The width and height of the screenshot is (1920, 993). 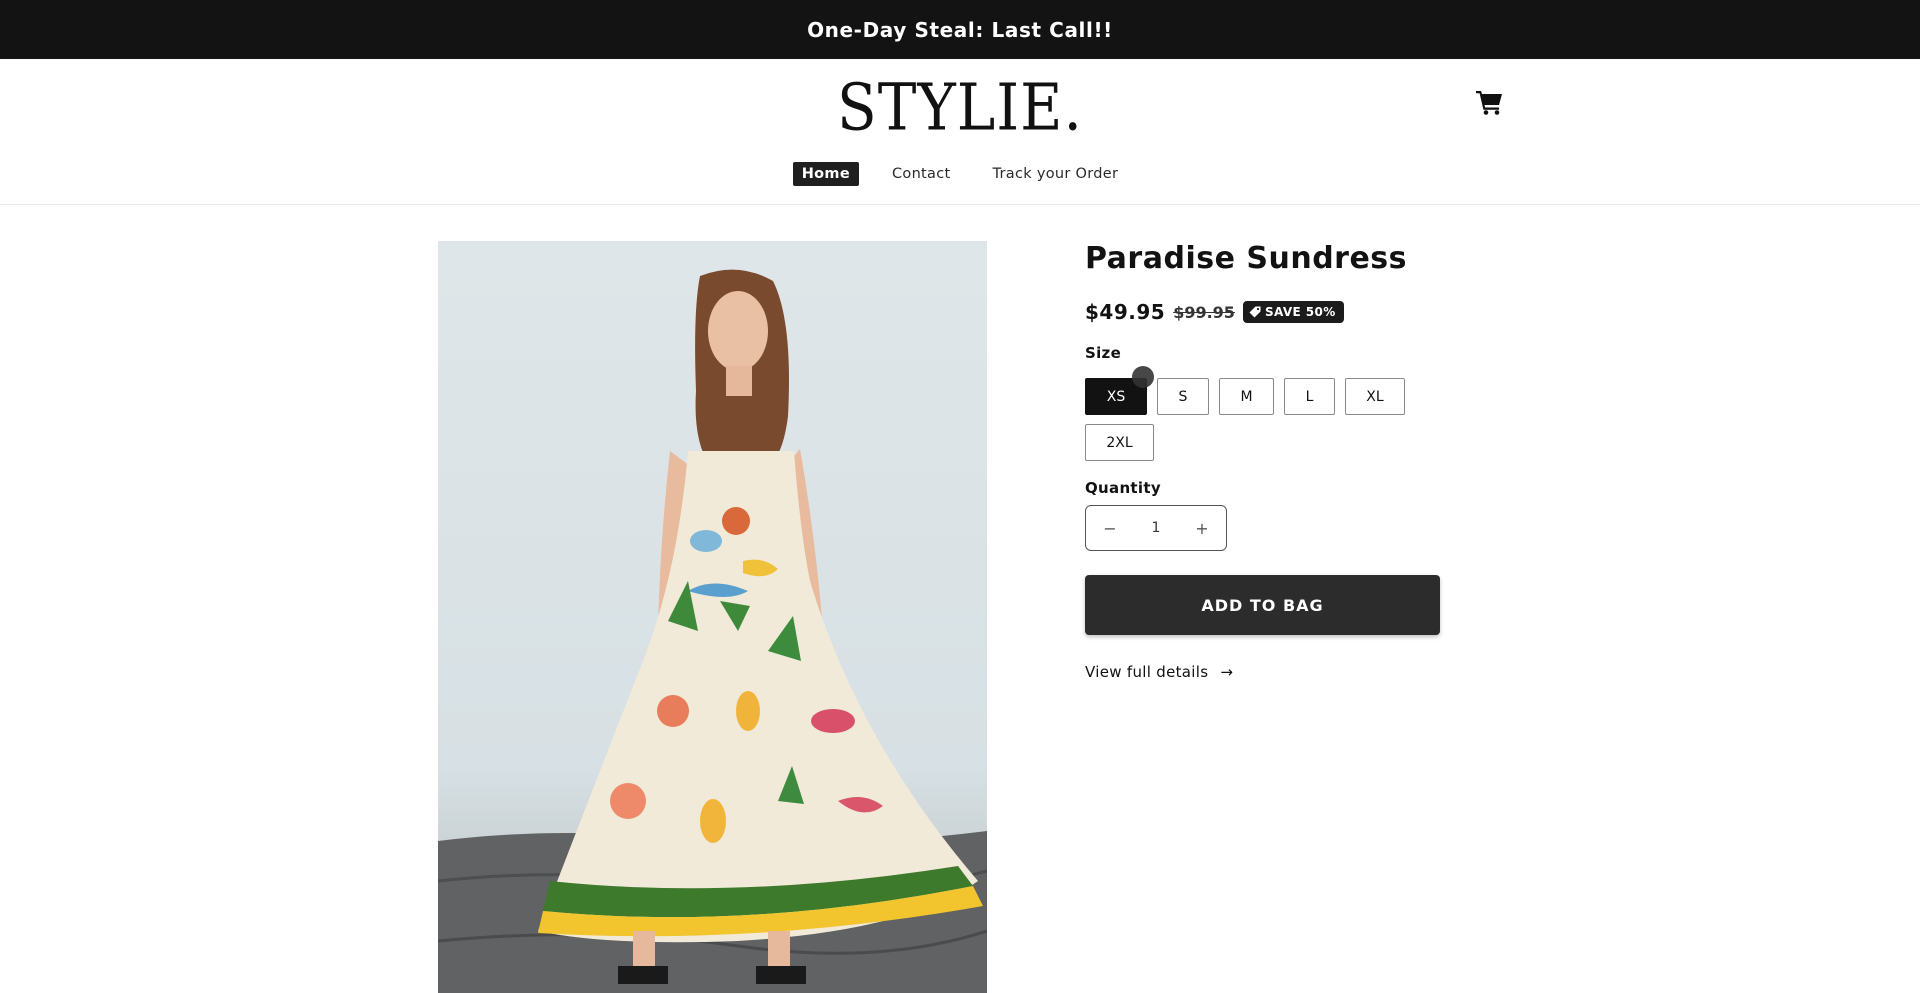 What do you see at coordinates (1183, 396) in the screenshot?
I see `size-option-s: S` at bounding box center [1183, 396].